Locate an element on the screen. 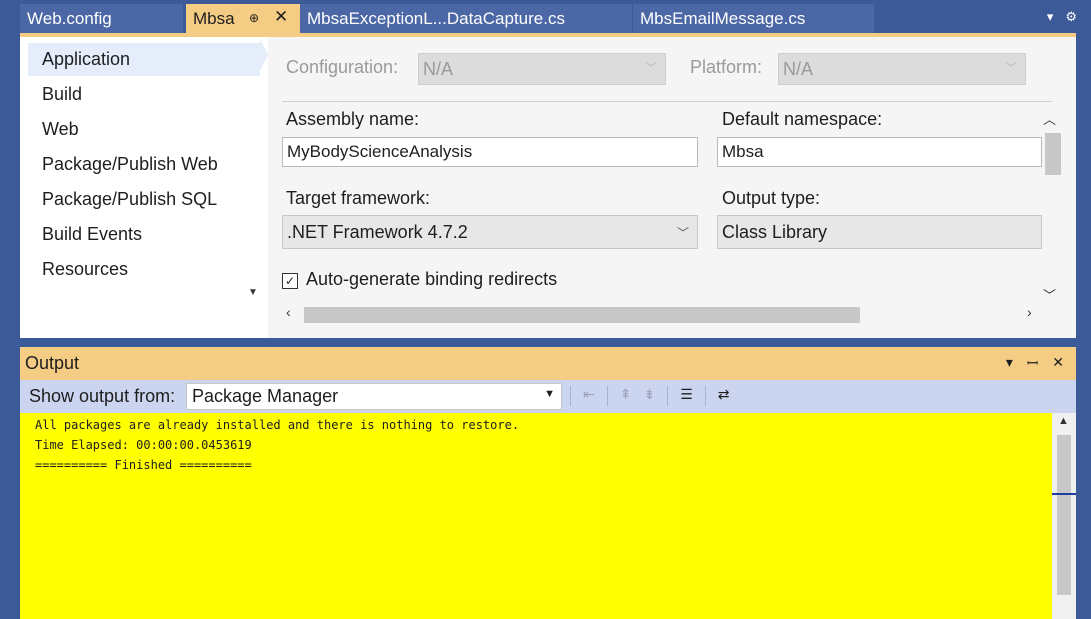  platform-value: N/A is located at coordinates (798, 68).